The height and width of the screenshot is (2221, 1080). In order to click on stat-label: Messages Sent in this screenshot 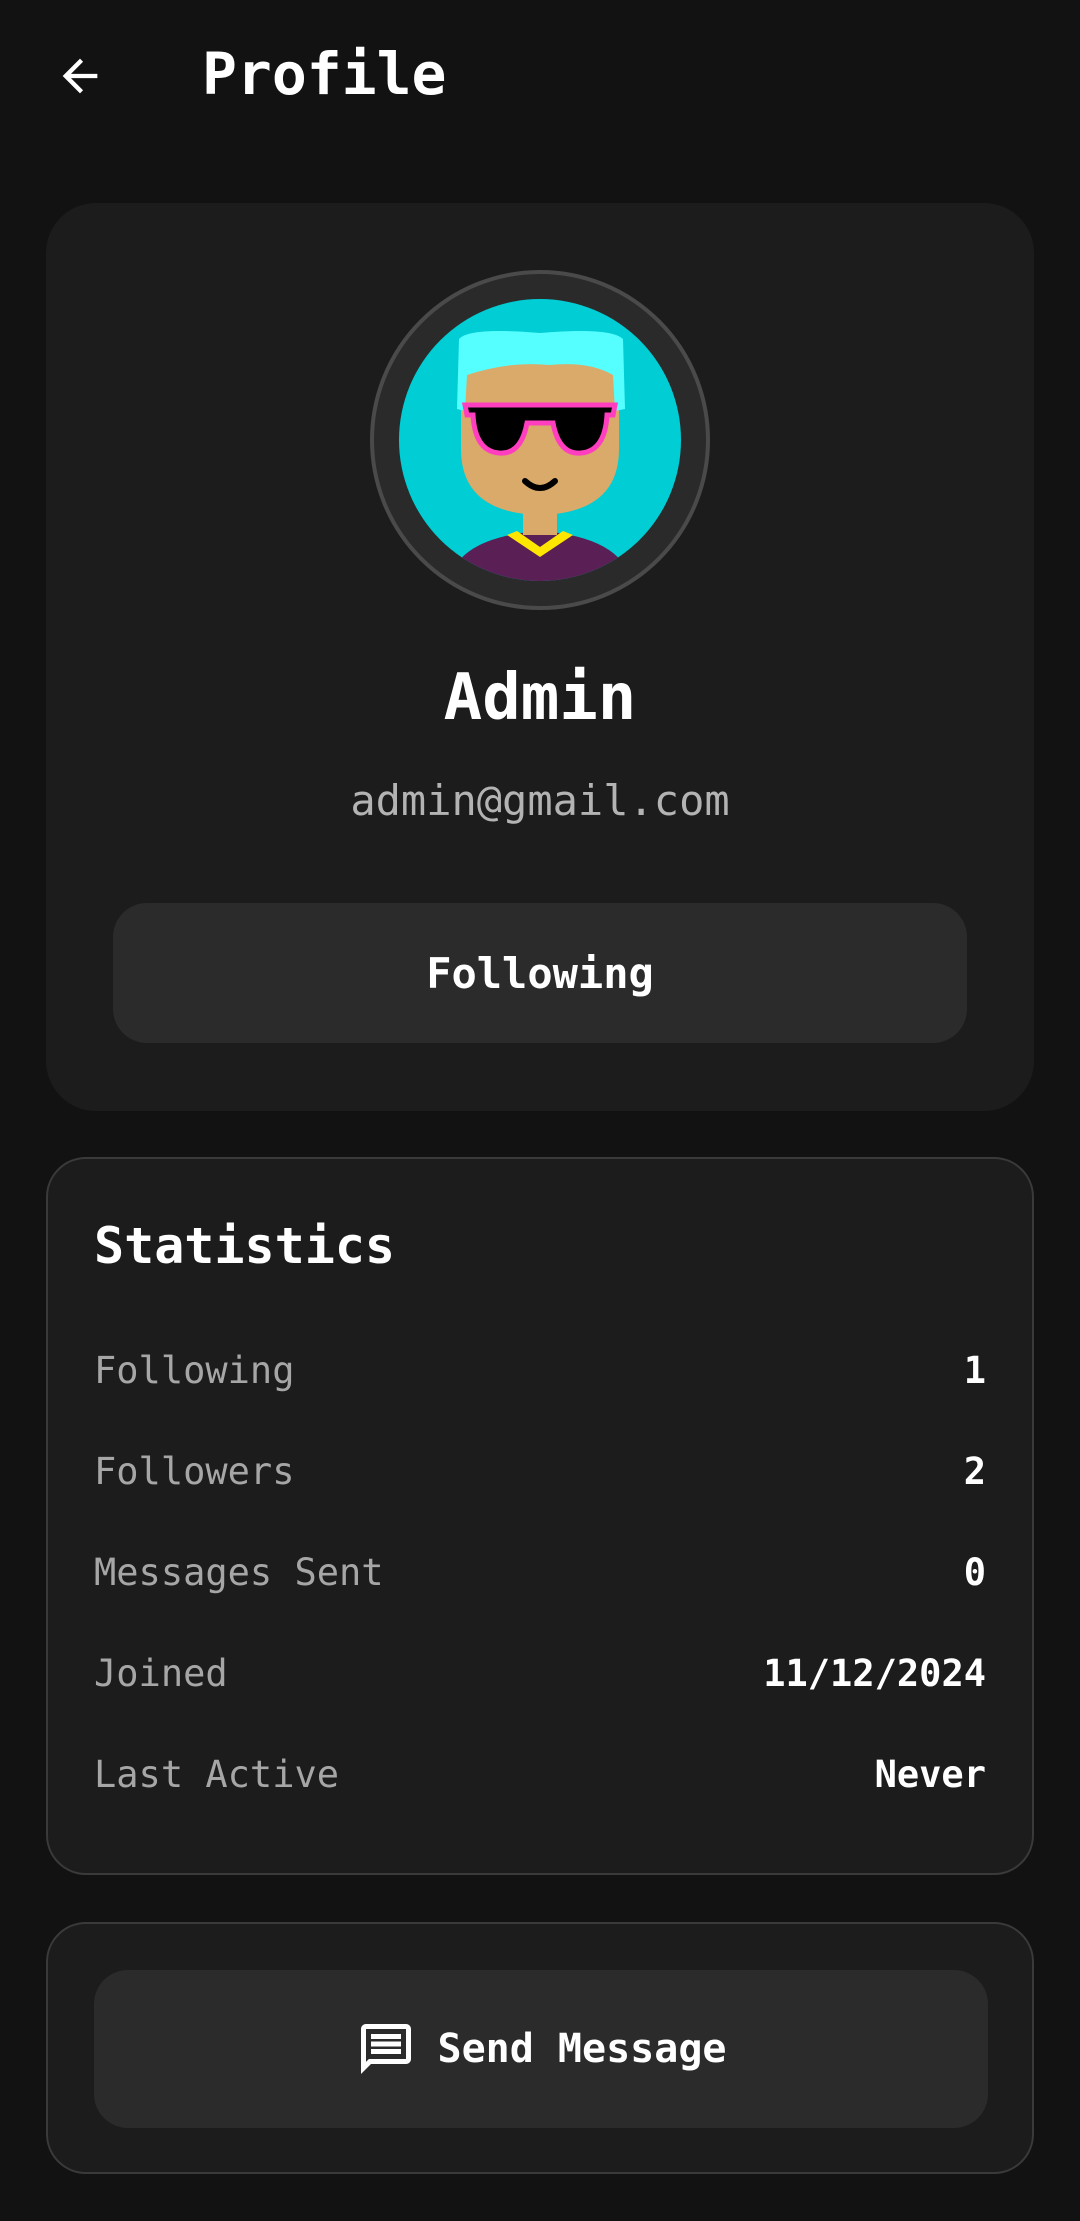, I will do `click(239, 1572)`.